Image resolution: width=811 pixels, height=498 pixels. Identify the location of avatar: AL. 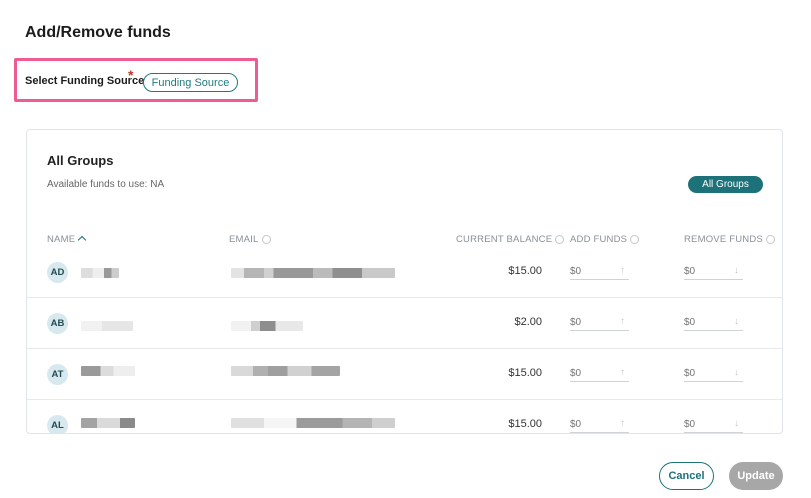
(57, 424).